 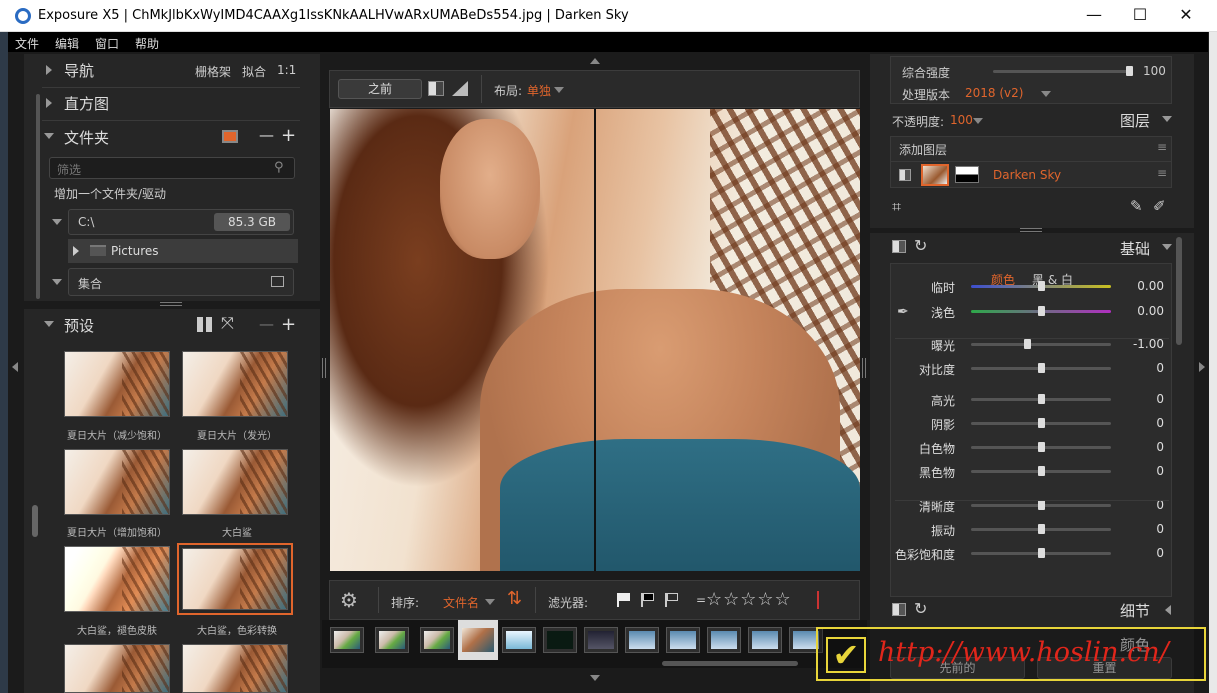 I want to click on version-select: 2018 (v2), so click(x=994, y=93).